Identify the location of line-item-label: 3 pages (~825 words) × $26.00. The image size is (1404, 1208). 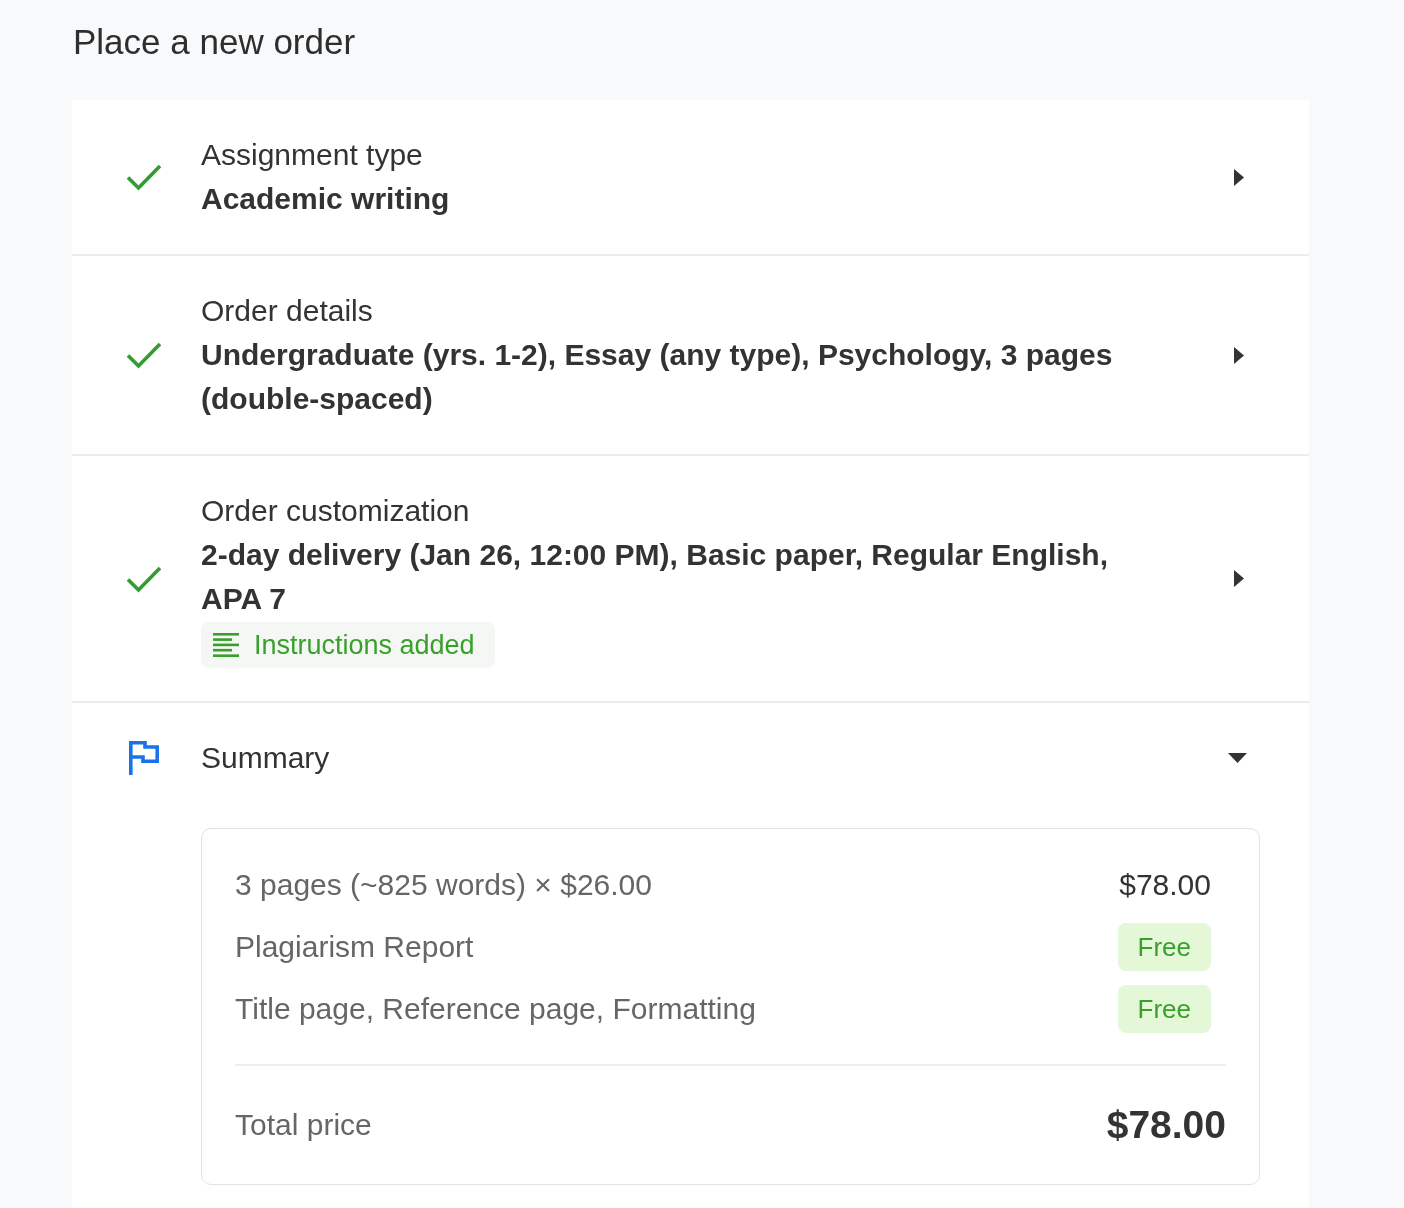
(443, 885).